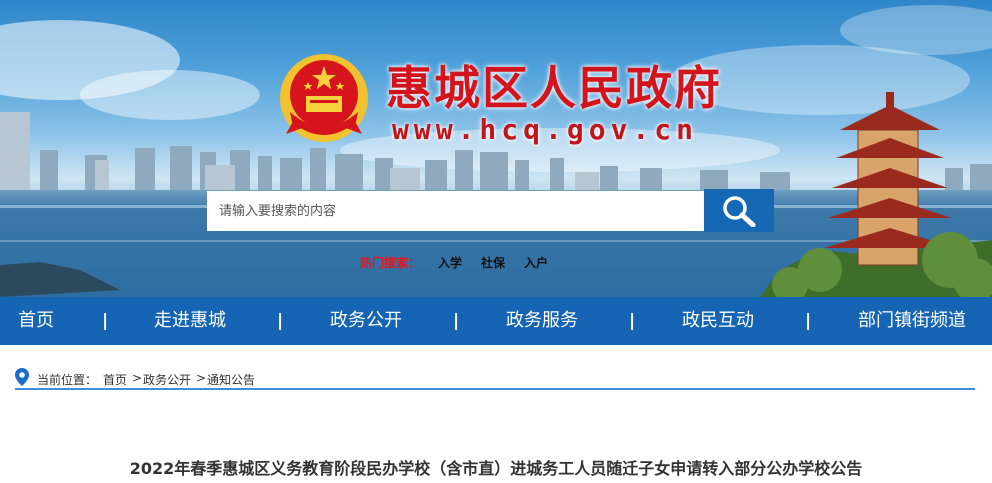 The width and height of the screenshot is (992, 483). Describe the element at coordinates (67, 380) in the screenshot. I see `breadcrumb-label: 当前位置：` at that location.